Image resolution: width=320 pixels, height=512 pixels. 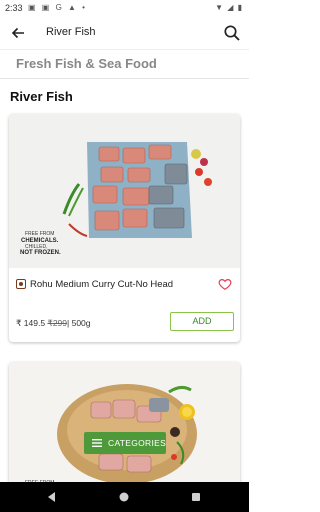 What do you see at coordinates (52, 497) in the screenshot?
I see `nav-back-icon` at bounding box center [52, 497].